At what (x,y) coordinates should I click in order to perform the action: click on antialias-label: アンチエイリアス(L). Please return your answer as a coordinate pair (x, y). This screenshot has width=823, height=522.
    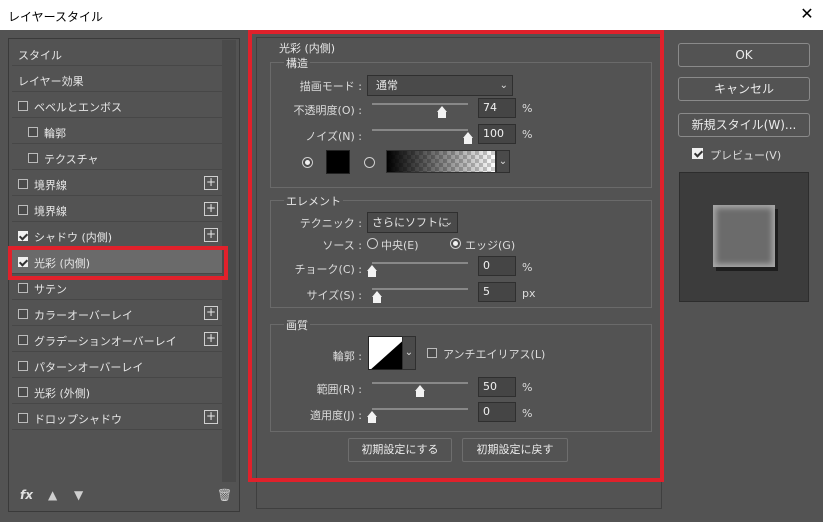
    Looking at the image, I should click on (494, 354).